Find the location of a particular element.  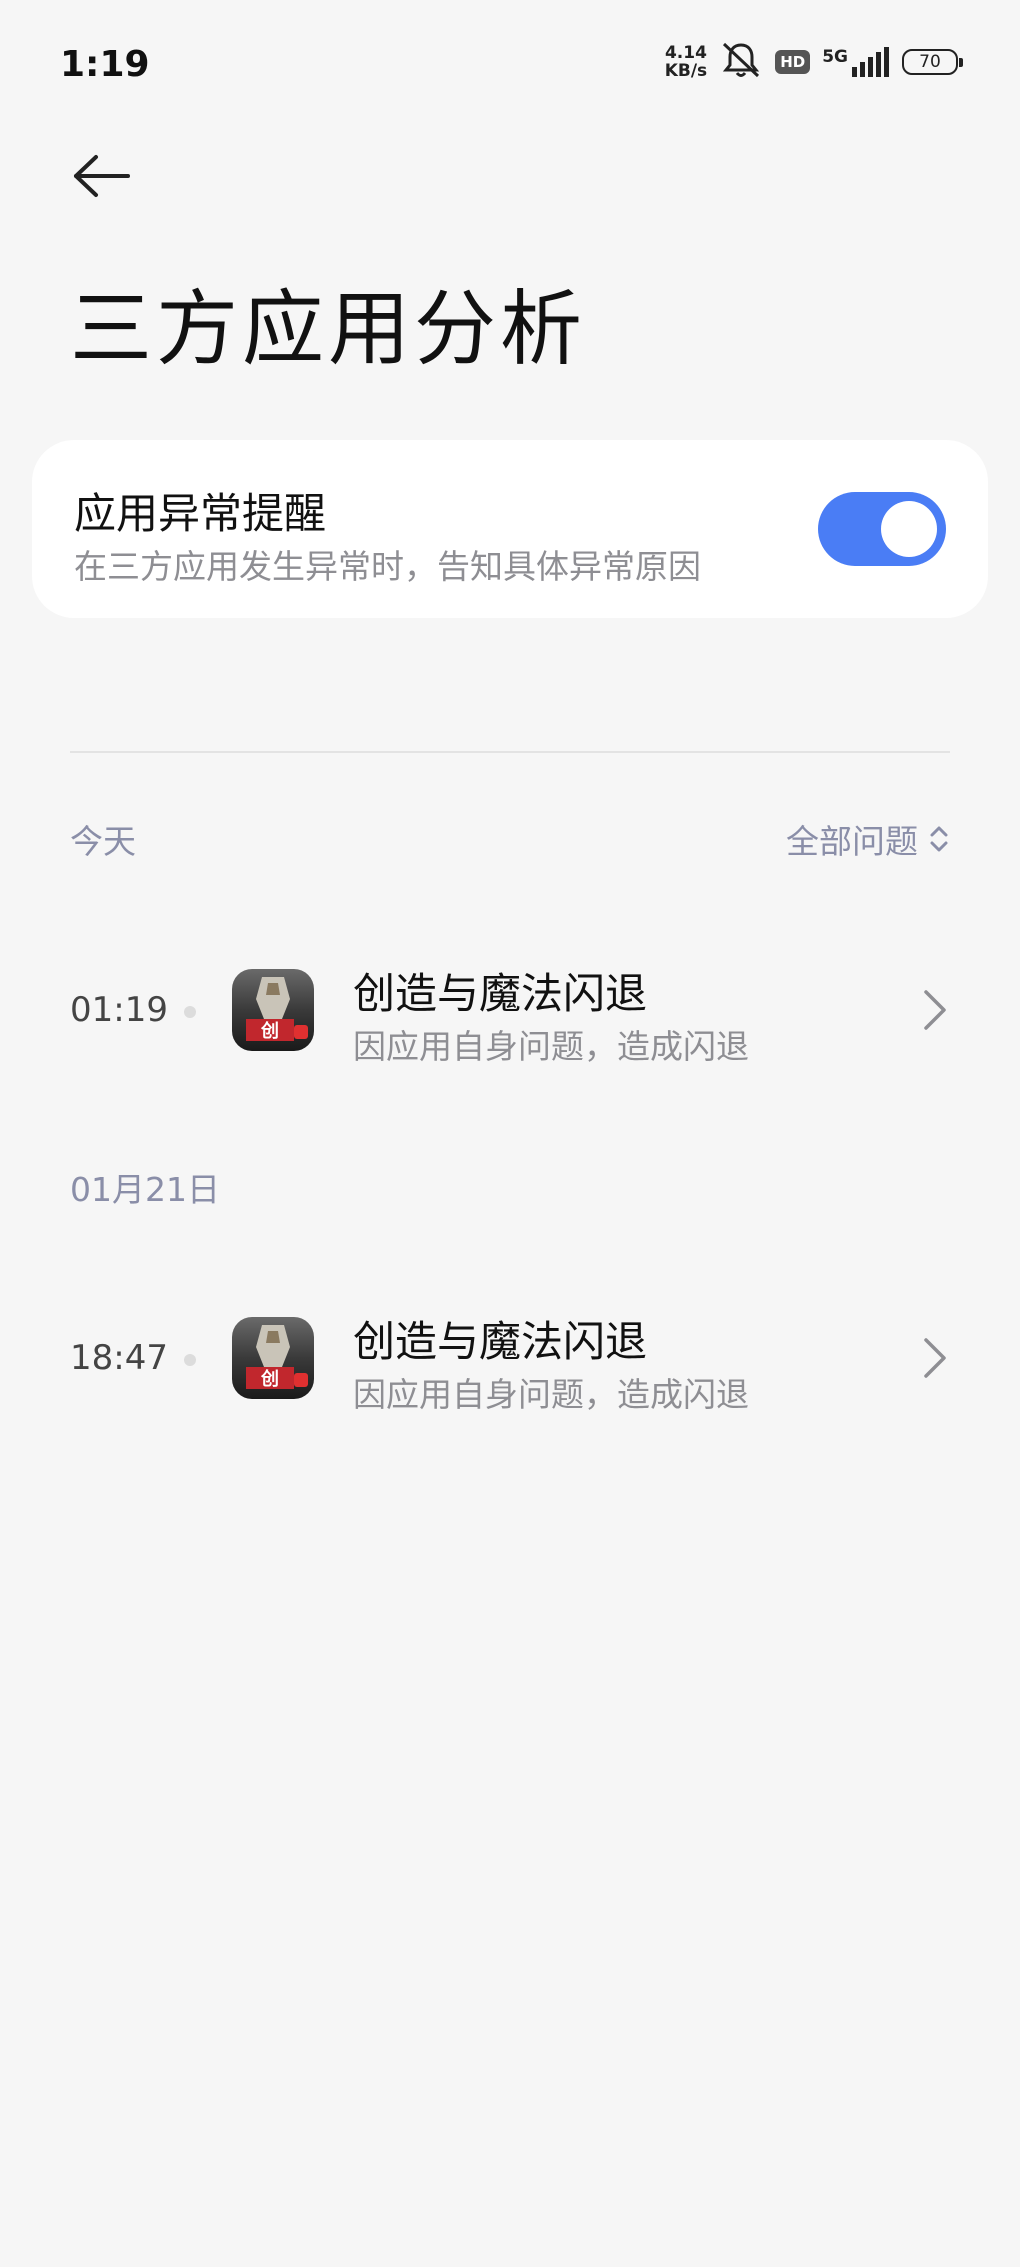

alert-toggle-switch is located at coordinates (882, 529).